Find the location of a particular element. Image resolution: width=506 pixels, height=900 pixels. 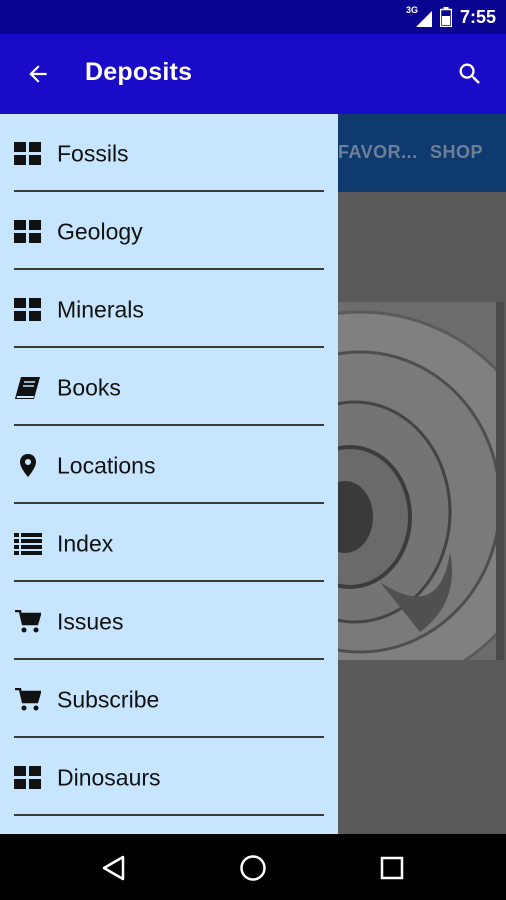

back-button is located at coordinates (38, 74).